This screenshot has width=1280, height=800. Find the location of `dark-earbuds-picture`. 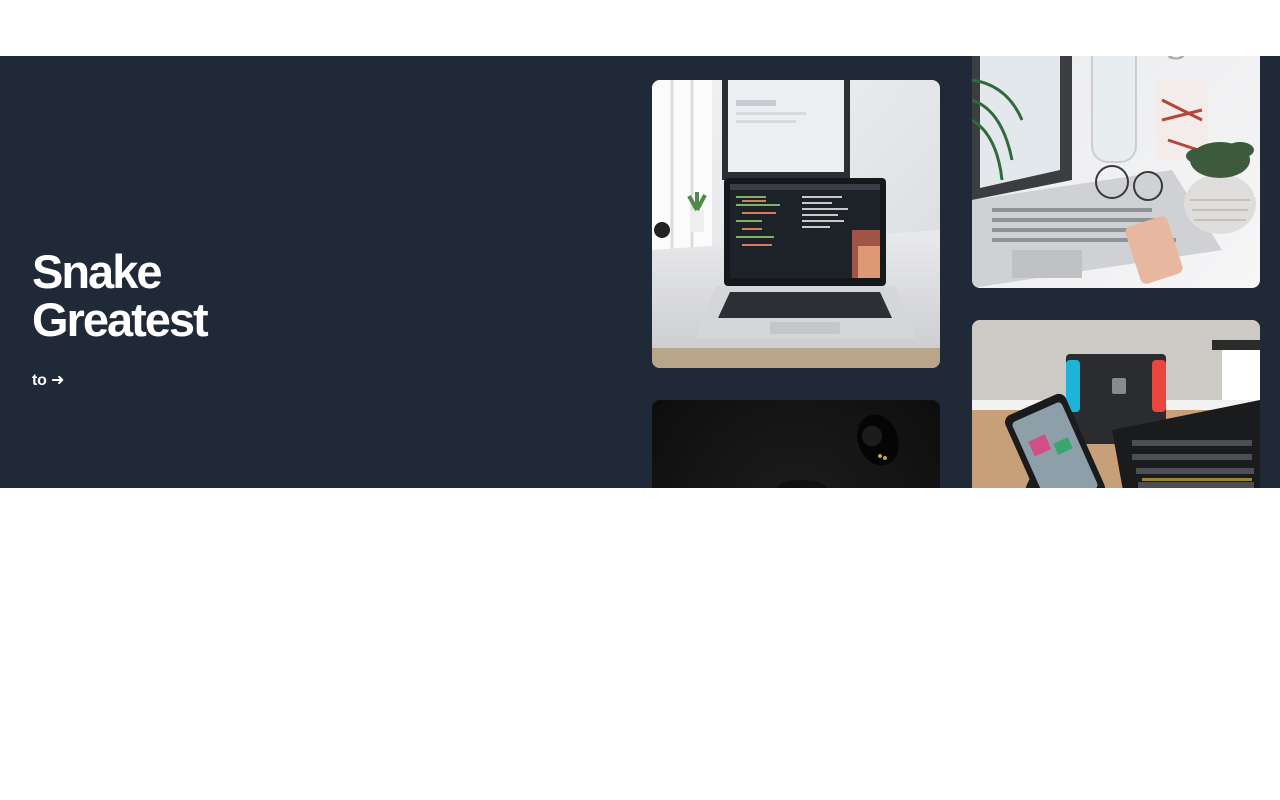

dark-earbuds-picture is located at coordinates (796, 444).